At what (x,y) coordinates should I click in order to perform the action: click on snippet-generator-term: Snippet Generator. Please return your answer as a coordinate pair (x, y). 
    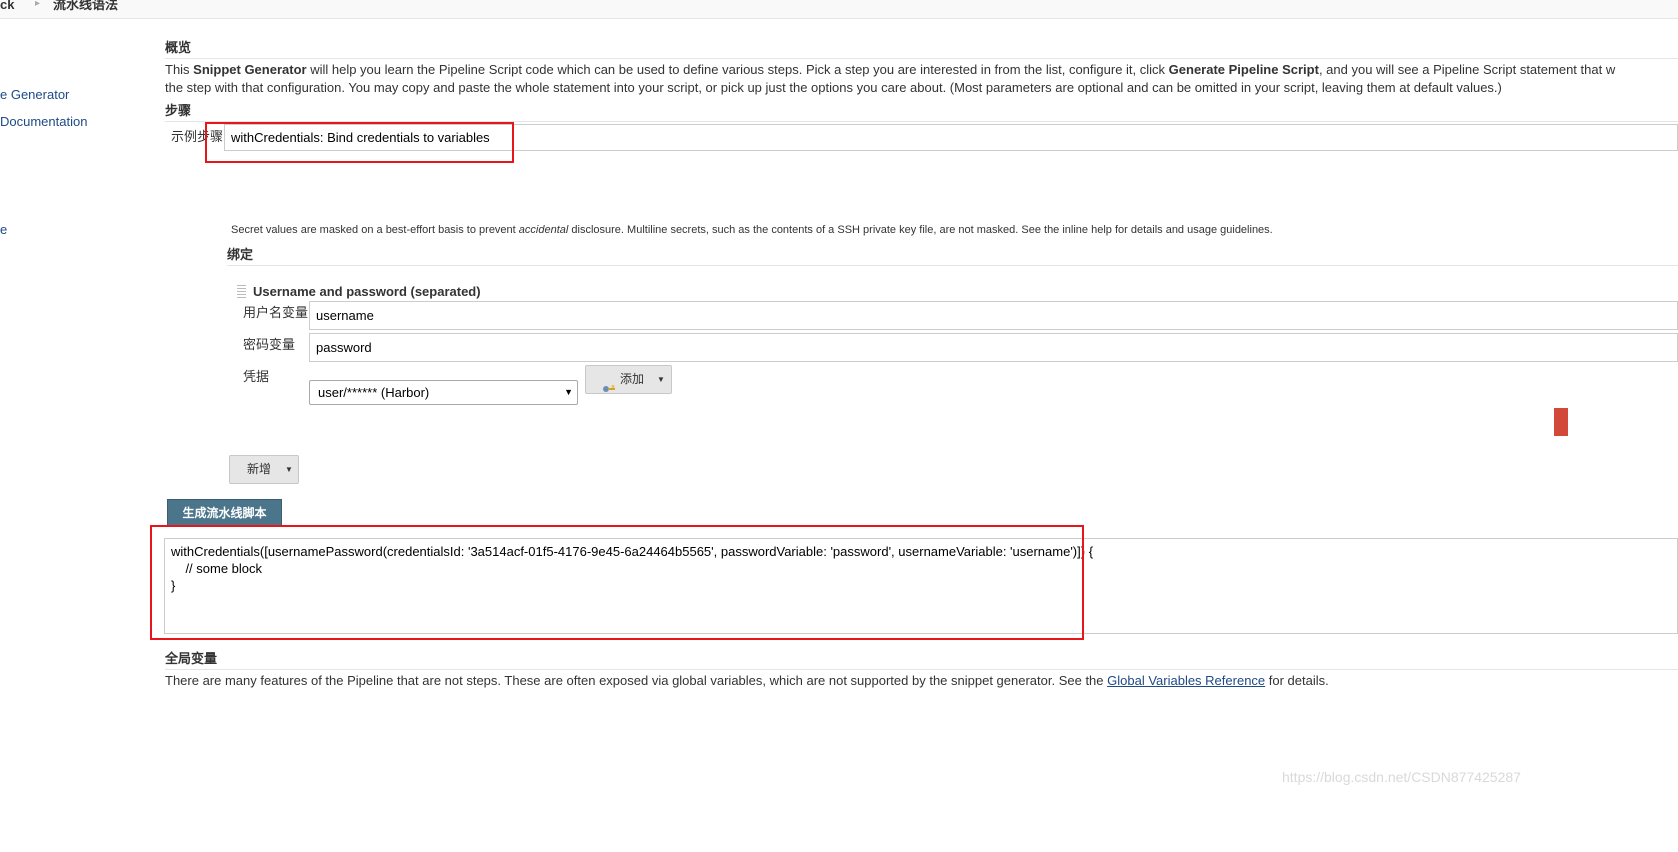
    Looking at the image, I should click on (250, 69).